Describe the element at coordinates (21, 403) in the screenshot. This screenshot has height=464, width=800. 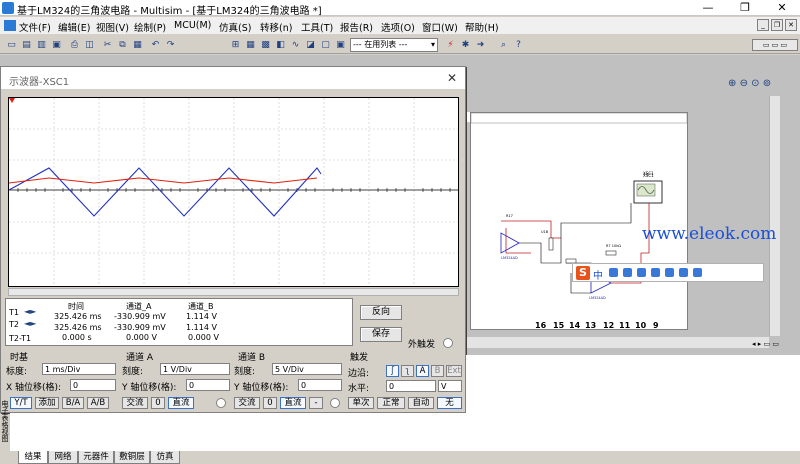
I see `mode-yt-button: Y/T` at that location.